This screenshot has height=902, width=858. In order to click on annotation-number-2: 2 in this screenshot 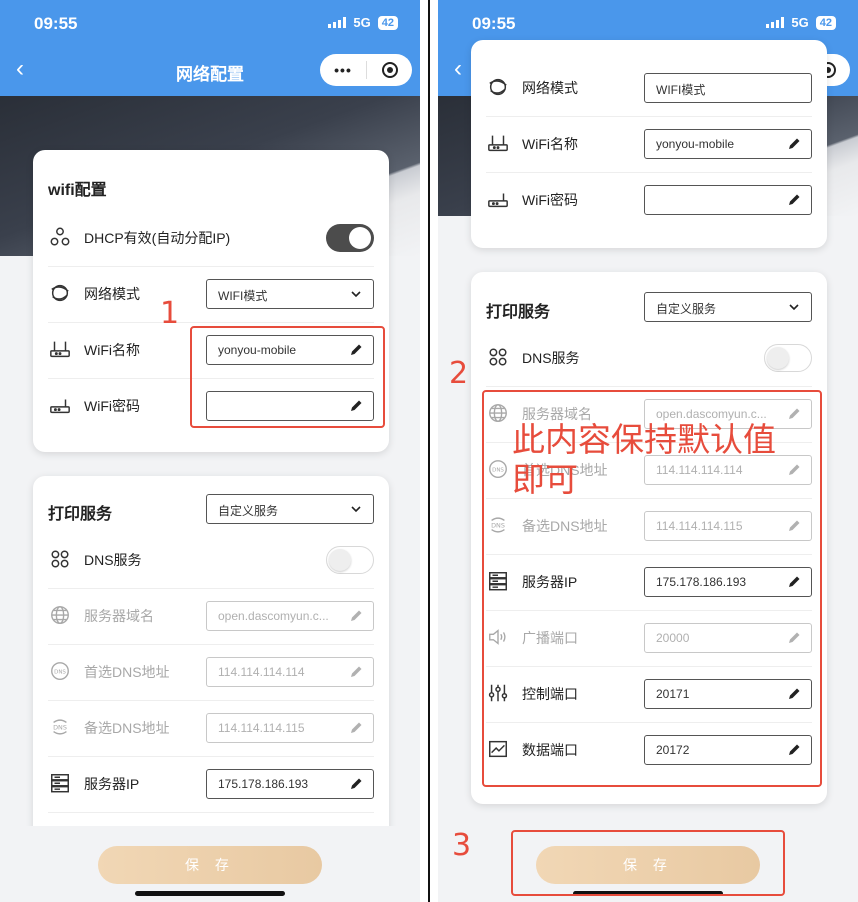, I will do `click(459, 373)`.